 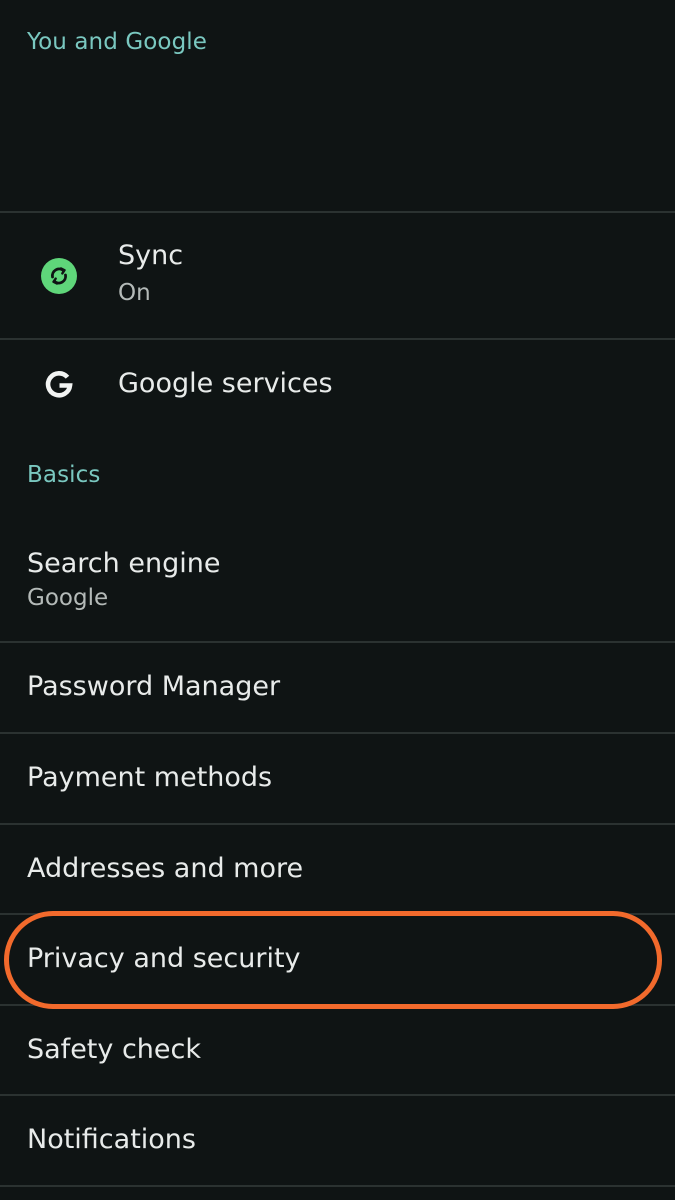 I want to click on google-services-row: Google services, so click(x=337, y=385).